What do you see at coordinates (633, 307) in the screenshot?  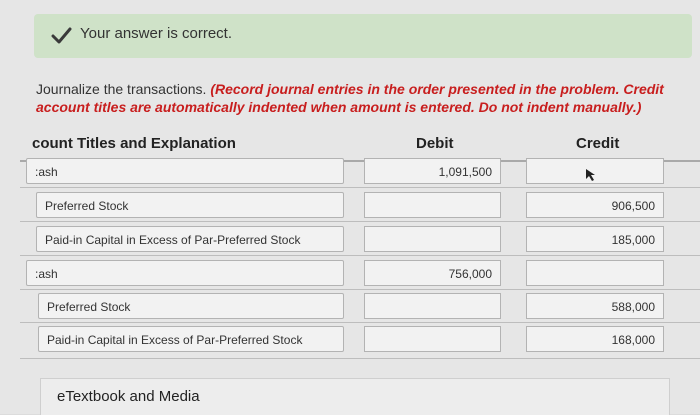 I see `credit-value: 588,000` at bounding box center [633, 307].